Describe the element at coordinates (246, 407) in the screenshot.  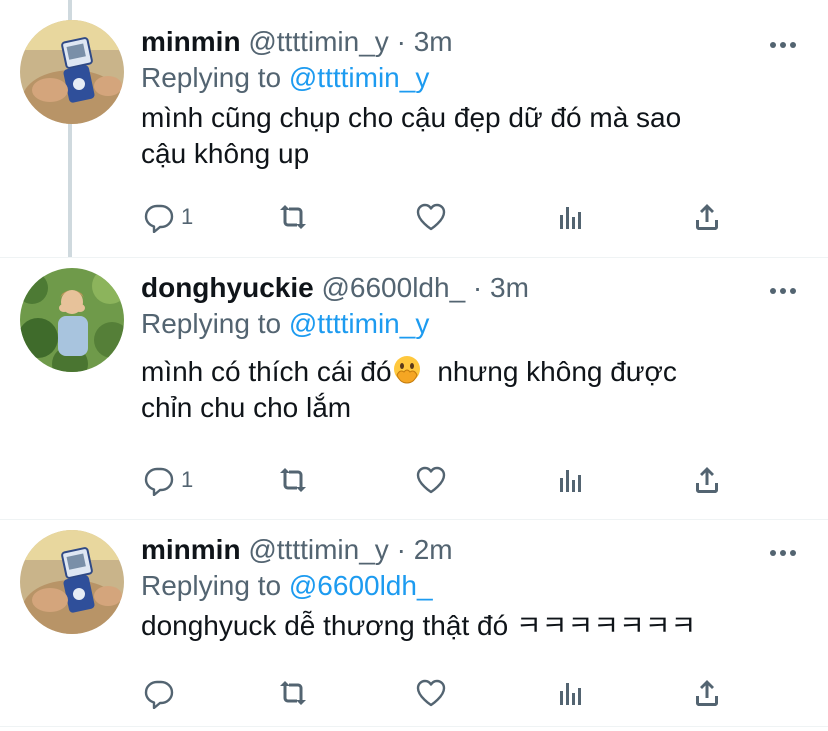
I see `tweet-text-line: chỉn chu cho lắm` at that location.